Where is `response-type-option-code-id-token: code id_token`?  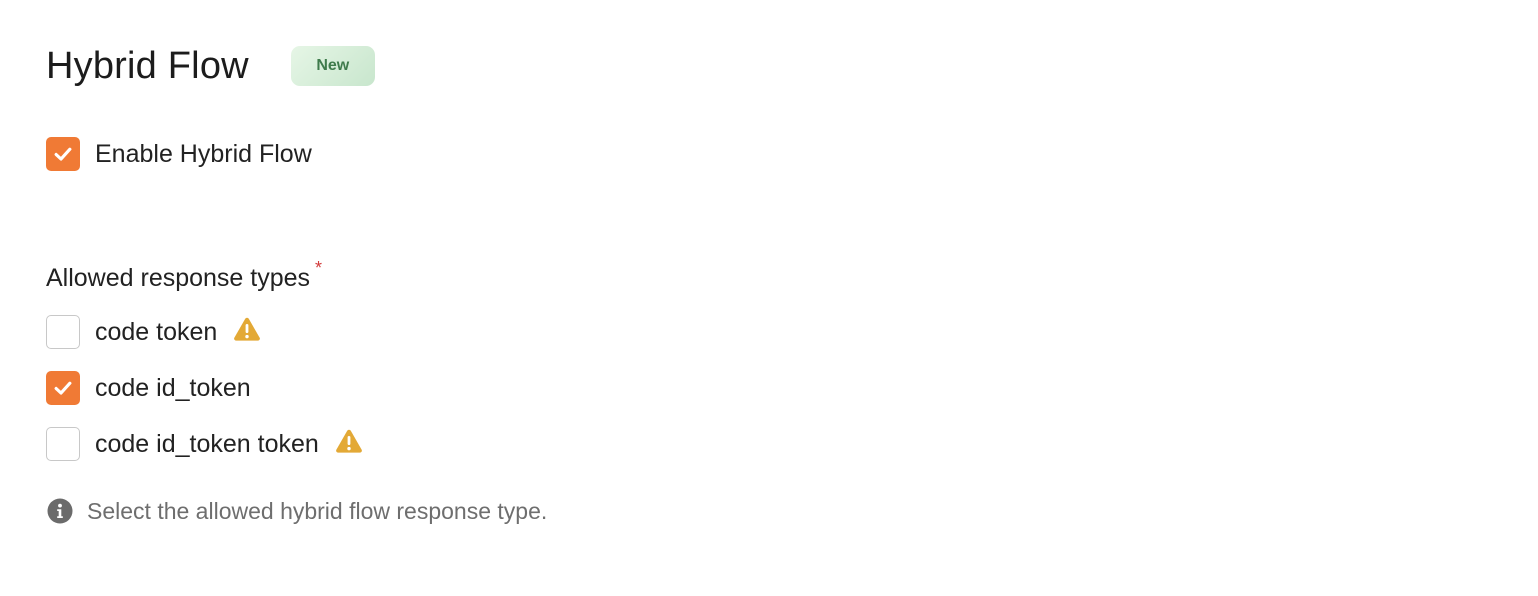 response-type-option-code-id-token: code id_token is located at coordinates (148, 388).